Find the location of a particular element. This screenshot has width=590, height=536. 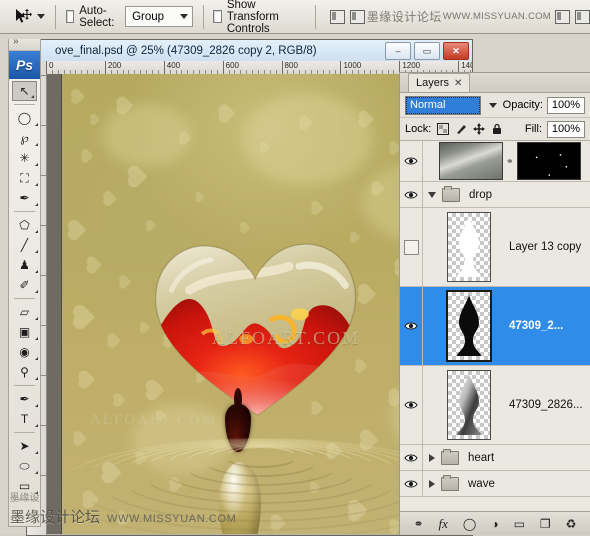

gradient-tool-icon: ▣ is located at coordinates (24, 332).